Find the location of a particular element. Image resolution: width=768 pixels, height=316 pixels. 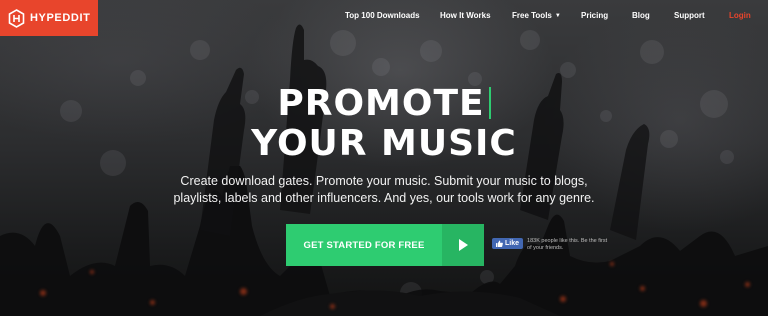

caret-down-icon: ▼ is located at coordinates (557, 15).